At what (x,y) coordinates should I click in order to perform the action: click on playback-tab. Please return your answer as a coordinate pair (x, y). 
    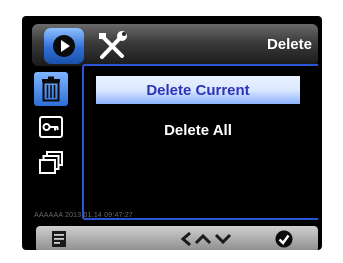
    Looking at the image, I should click on (64, 46).